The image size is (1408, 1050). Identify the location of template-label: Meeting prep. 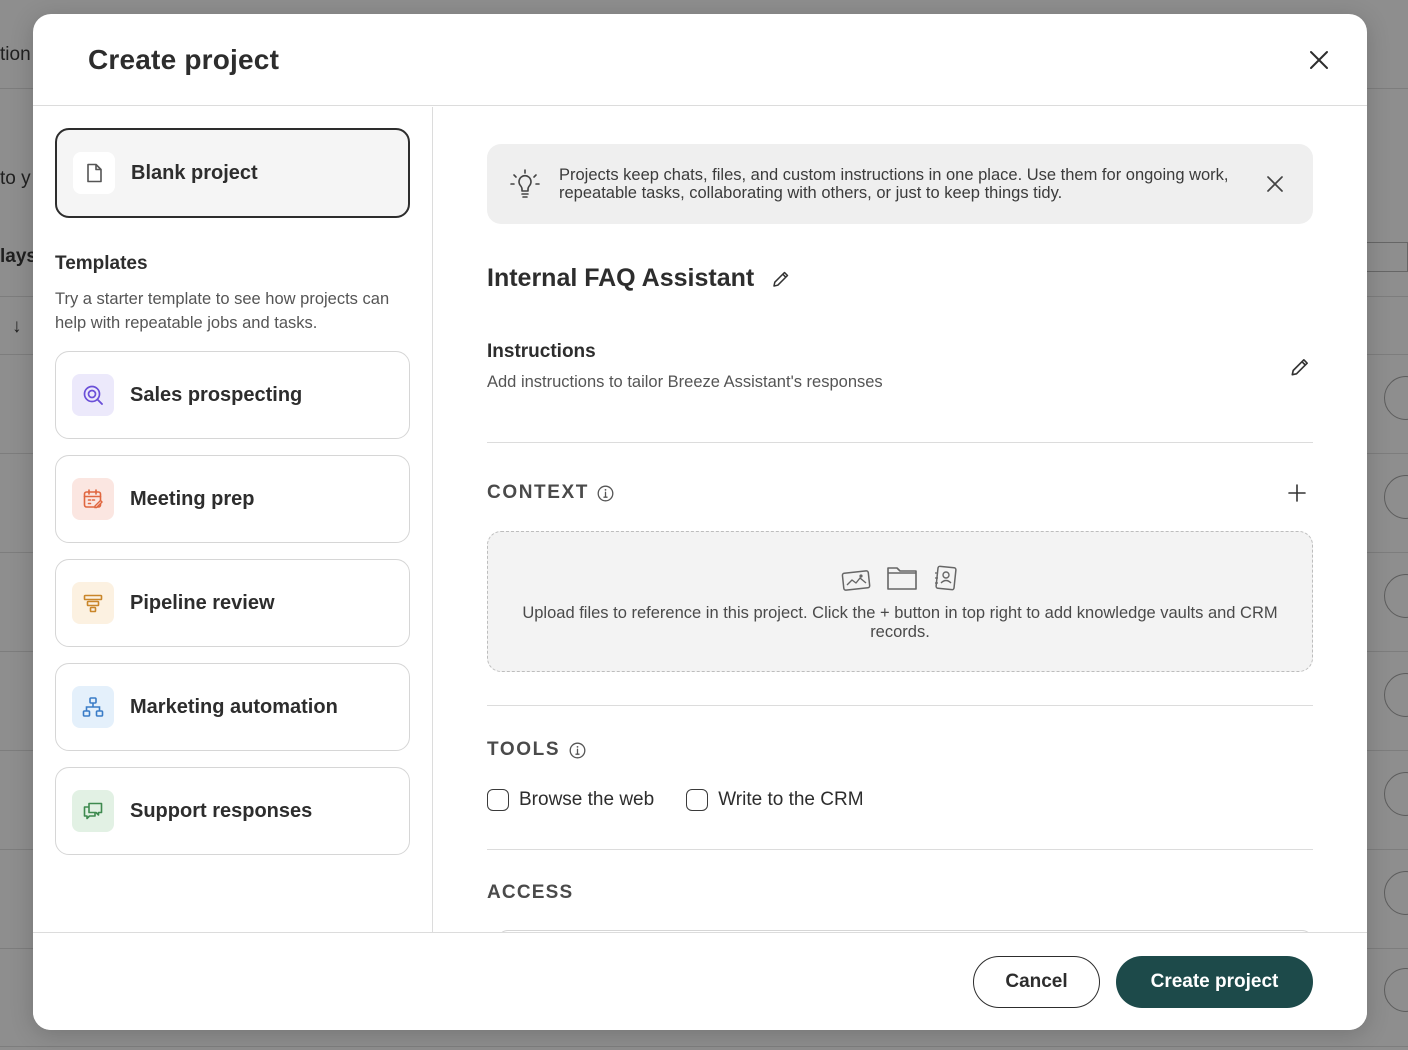
(192, 498).